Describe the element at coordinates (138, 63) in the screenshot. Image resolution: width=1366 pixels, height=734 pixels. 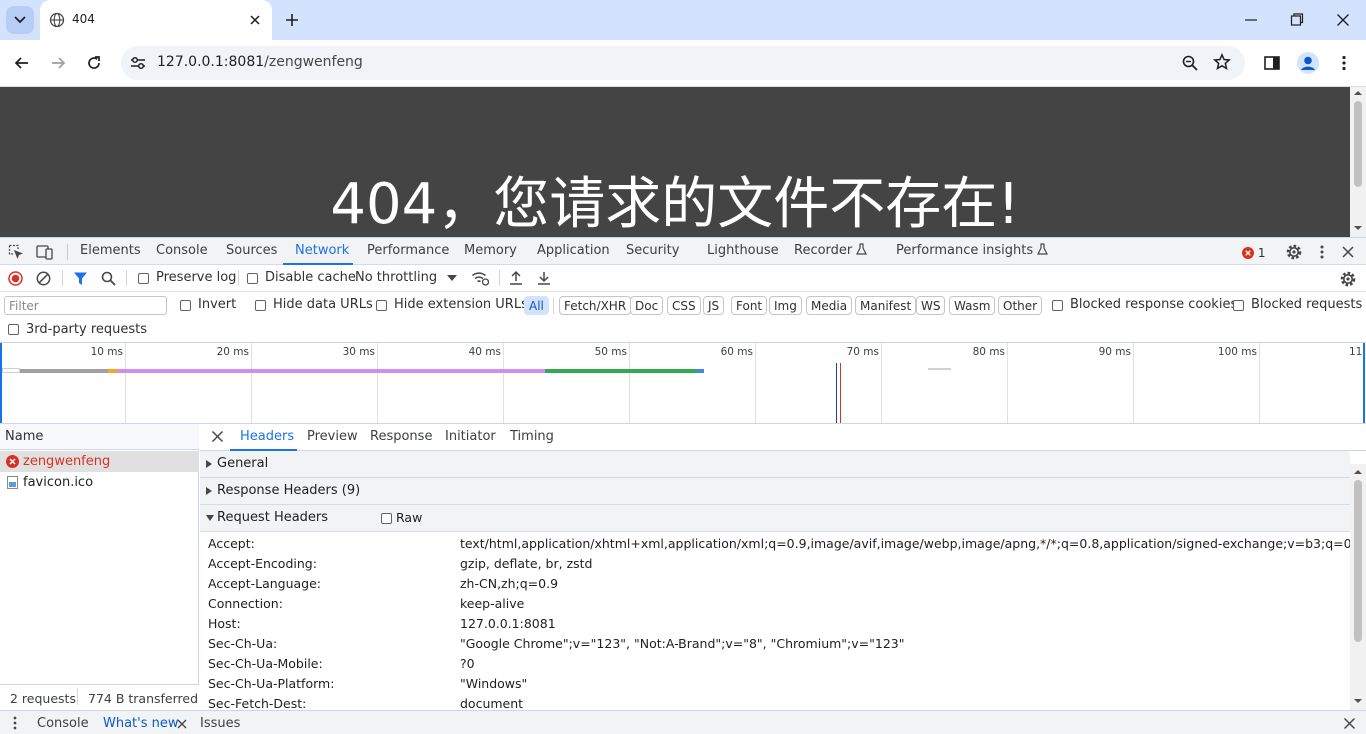
I see `site-info-icon` at that location.